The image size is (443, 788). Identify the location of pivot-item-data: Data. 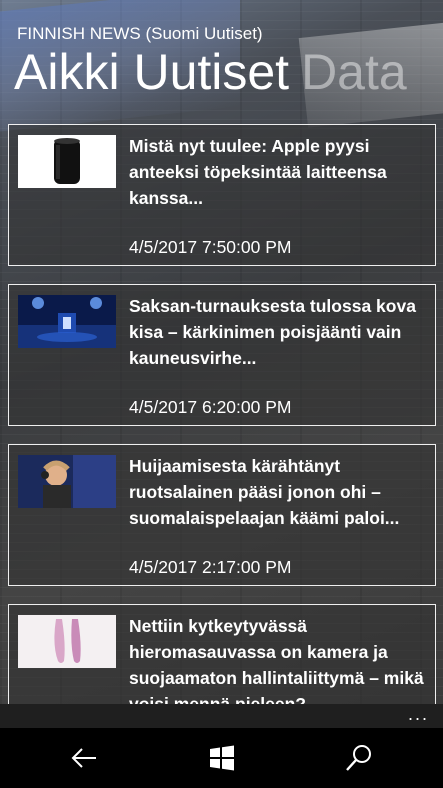
(354, 72).